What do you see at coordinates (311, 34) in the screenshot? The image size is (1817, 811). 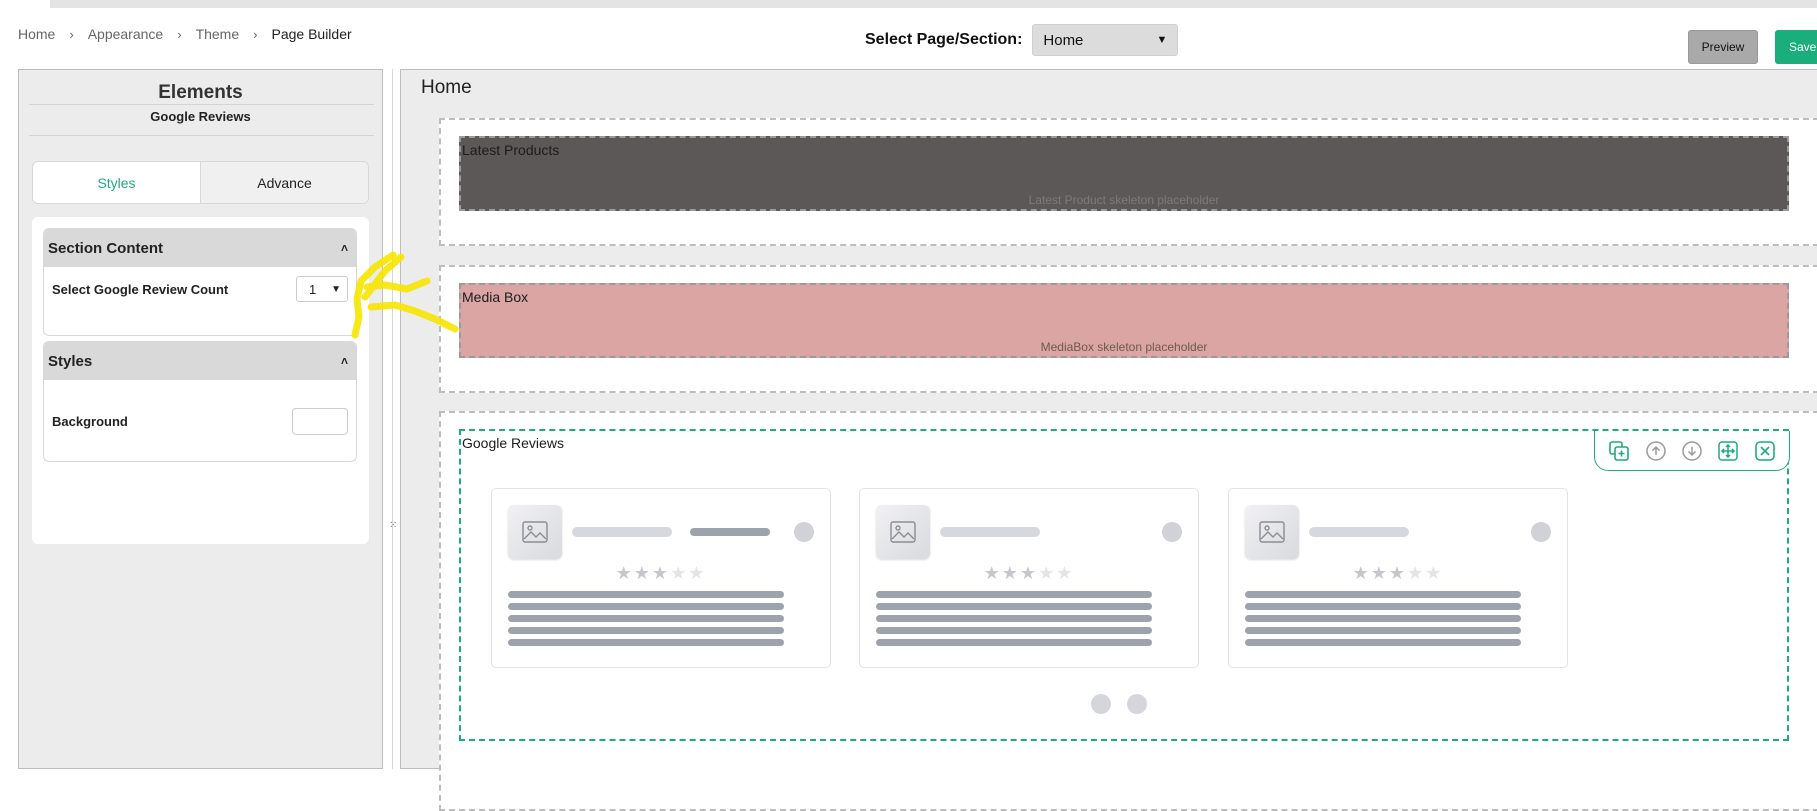 I see `breadcrumb-page-builder: Page Builder` at bounding box center [311, 34].